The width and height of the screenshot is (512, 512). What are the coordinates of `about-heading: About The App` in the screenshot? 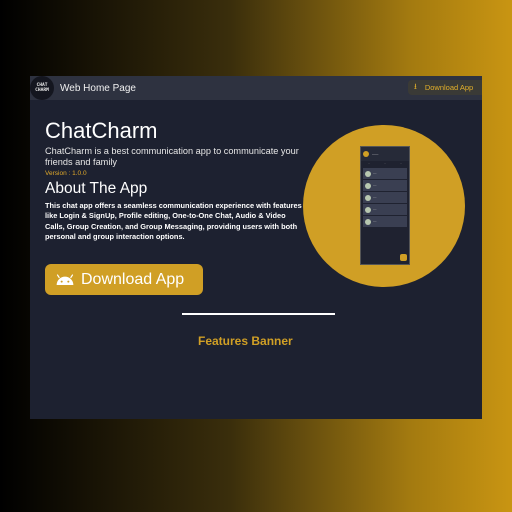 It's located at (96, 188).